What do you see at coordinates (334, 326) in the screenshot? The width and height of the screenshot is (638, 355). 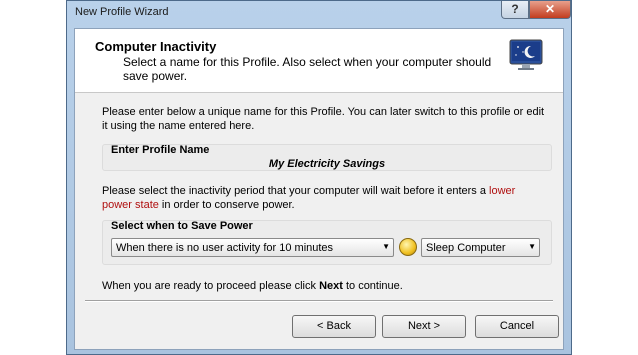 I see `back-button: < Back` at bounding box center [334, 326].